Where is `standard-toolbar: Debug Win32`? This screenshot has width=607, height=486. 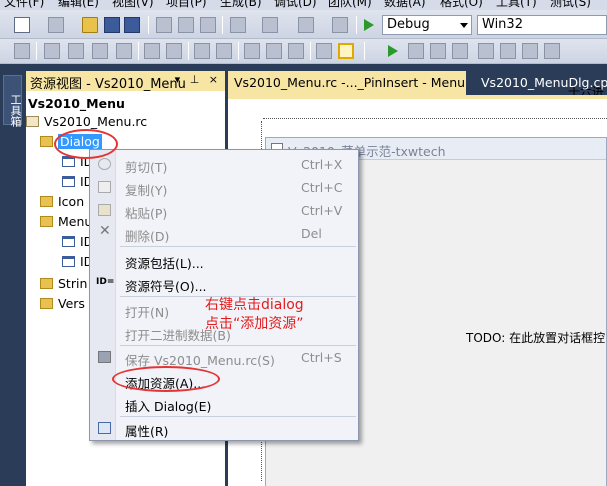 standard-toolbar: Debug Win32 is located at coordinates (303, 24).